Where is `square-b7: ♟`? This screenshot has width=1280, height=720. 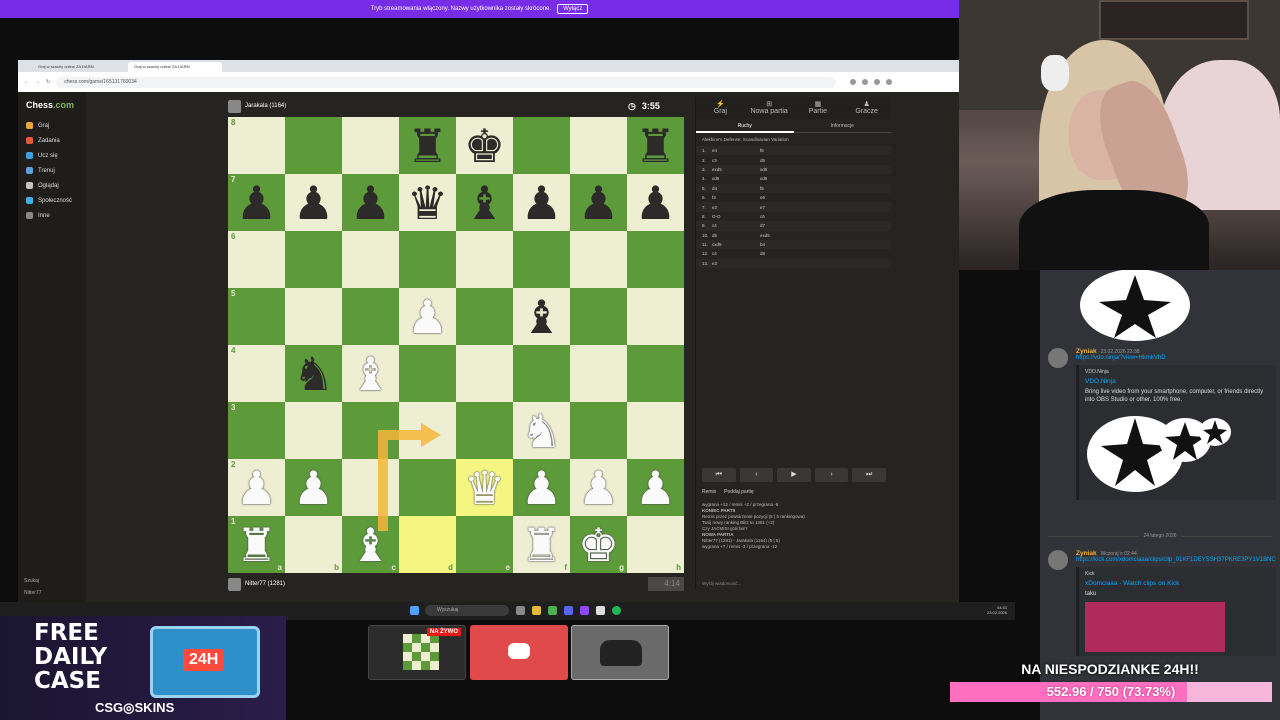 square-b7: ♟ is located at coordinates (313, 202).